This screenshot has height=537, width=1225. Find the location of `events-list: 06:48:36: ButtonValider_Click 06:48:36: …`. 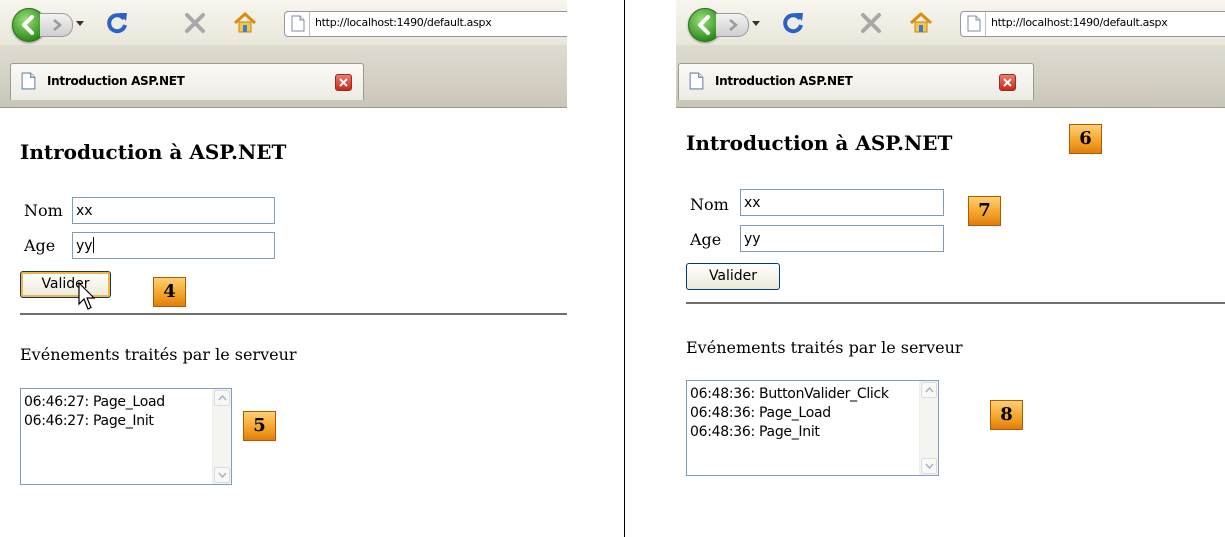

events-list: 06:48:36: ButtonValider_Click 06:48:36: … is located at coordinates (789, 413).